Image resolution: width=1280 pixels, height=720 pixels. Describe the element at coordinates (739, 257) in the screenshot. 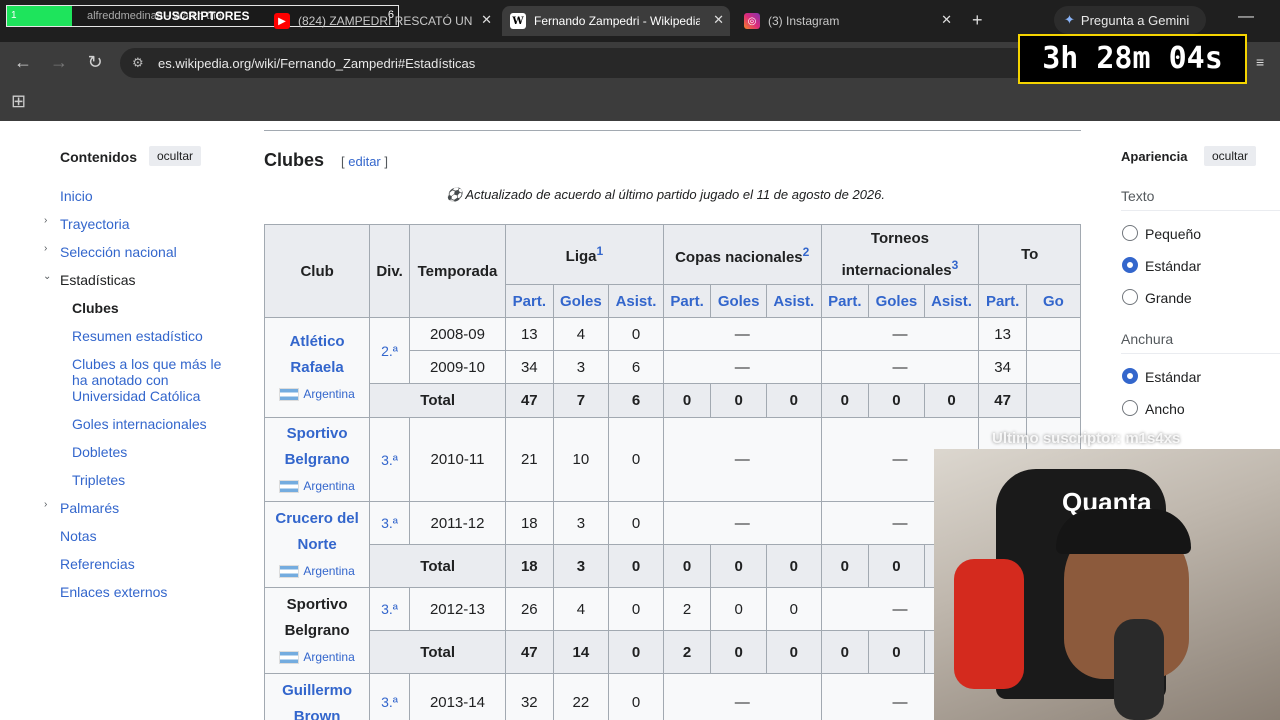

I see `header-copas-text: Copas nacionales` at that location.